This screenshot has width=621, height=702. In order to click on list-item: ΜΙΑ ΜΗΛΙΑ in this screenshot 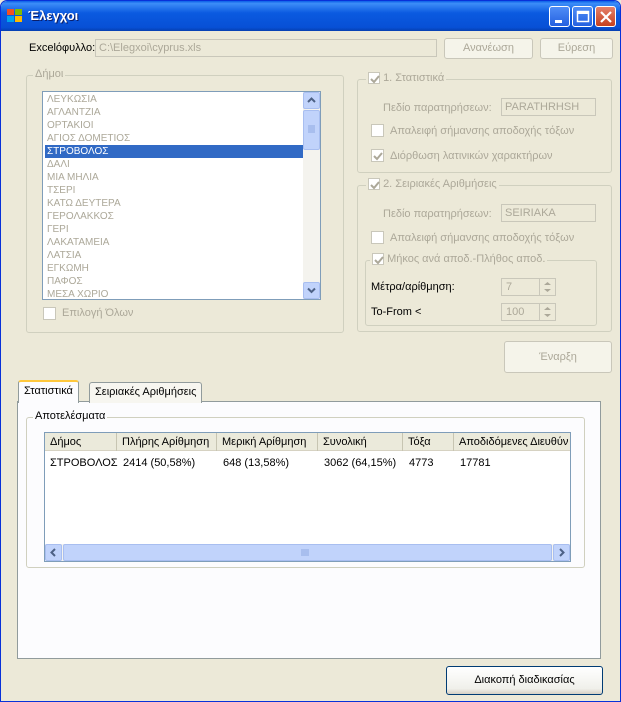, I will do `click(175, 177)`.